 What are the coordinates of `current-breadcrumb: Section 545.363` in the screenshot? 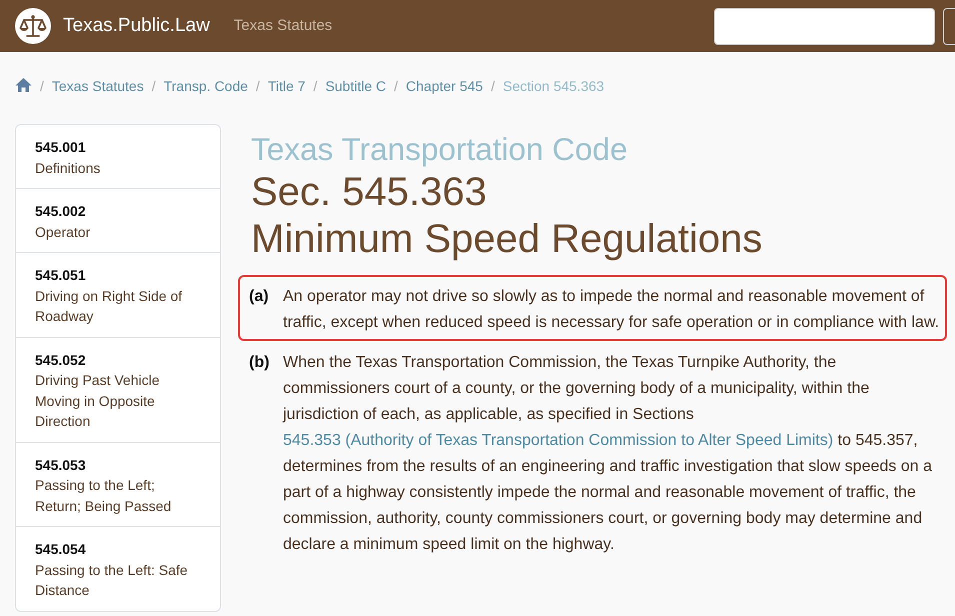 It's located at (553, 86).